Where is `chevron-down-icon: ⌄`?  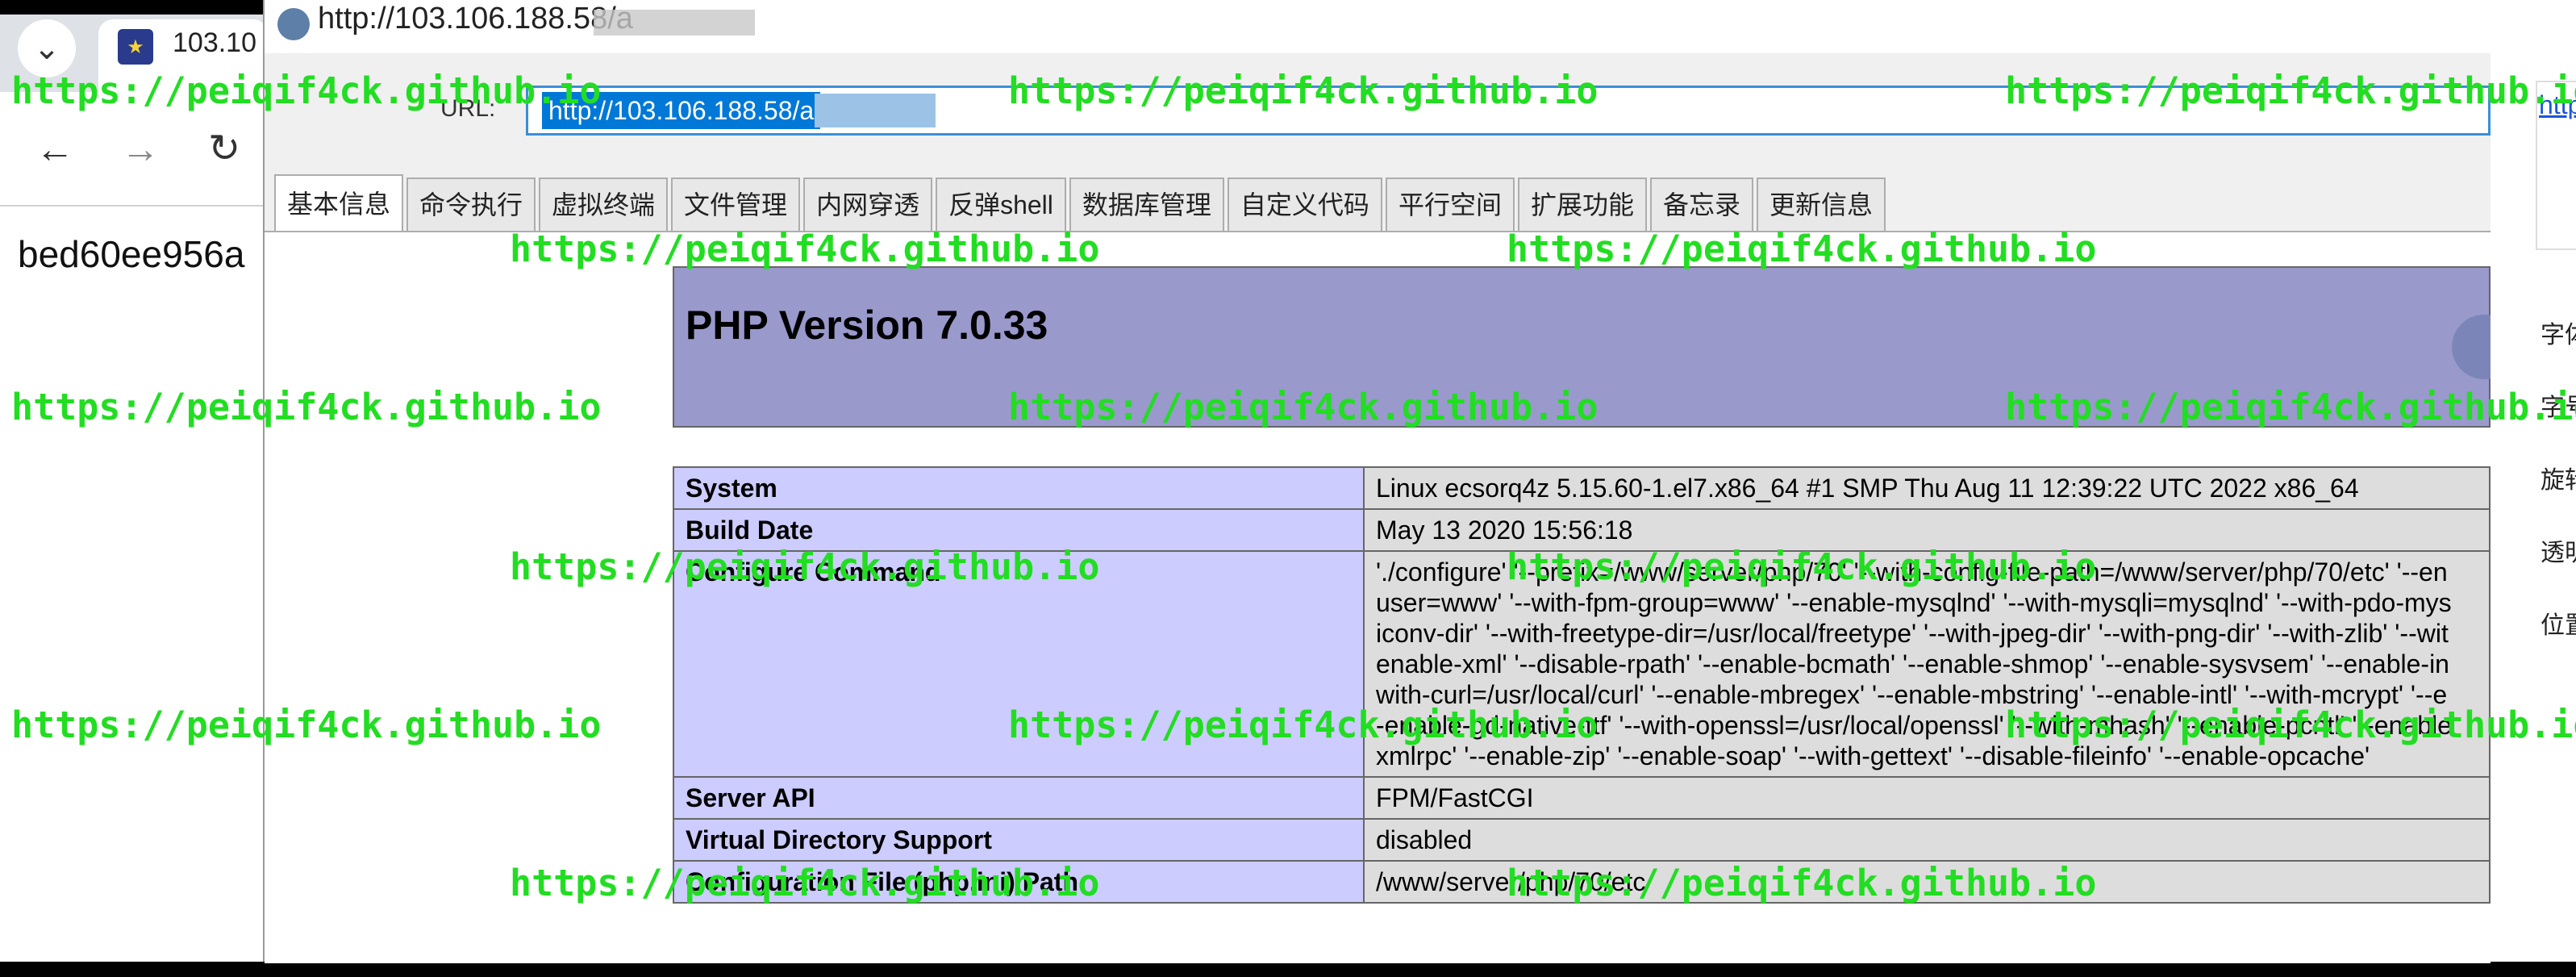 chevron-down-icon: ⌄ is located at coordinates (46, 48).